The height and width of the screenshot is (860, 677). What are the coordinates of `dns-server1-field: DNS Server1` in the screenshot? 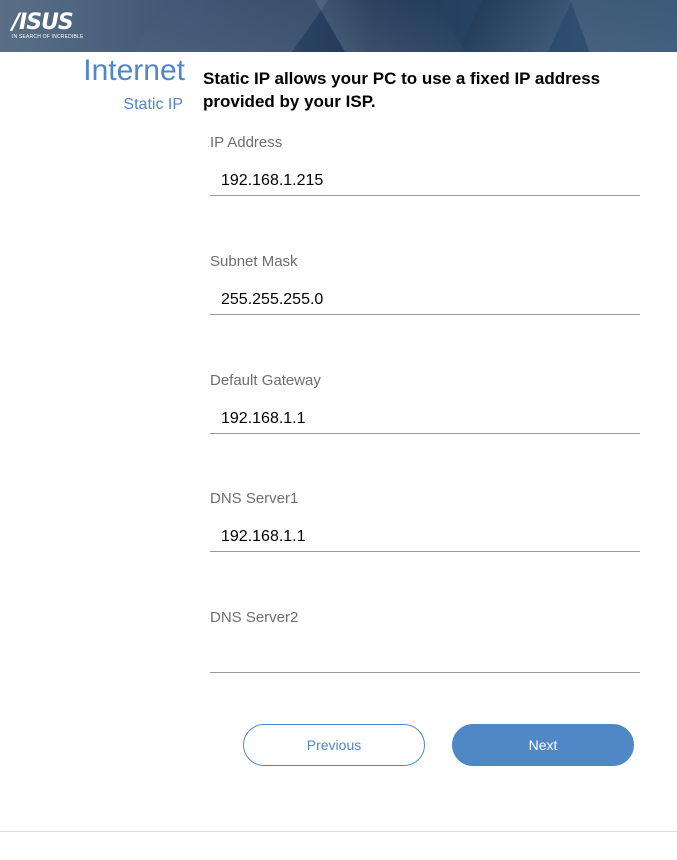 It's located at (425, 523).